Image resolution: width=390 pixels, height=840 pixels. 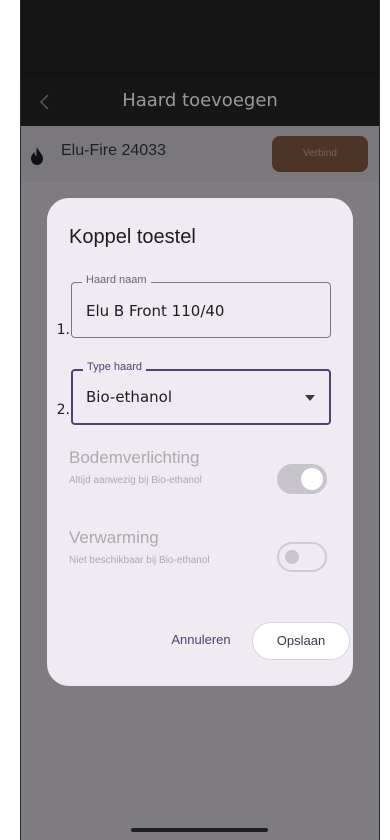 What do you see at coordinates (302, 557) in the screenshot?
I see `heating-toggle` at bounding box center [302, 557].